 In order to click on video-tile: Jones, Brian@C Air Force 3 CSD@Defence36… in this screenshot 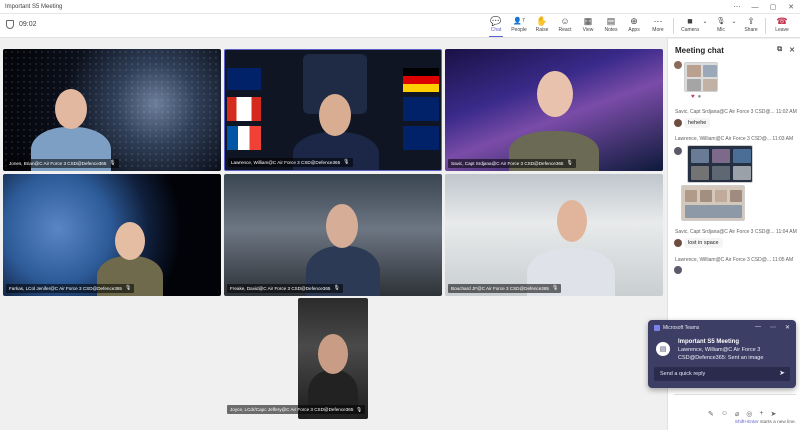, I will do `click(112, 110)`.